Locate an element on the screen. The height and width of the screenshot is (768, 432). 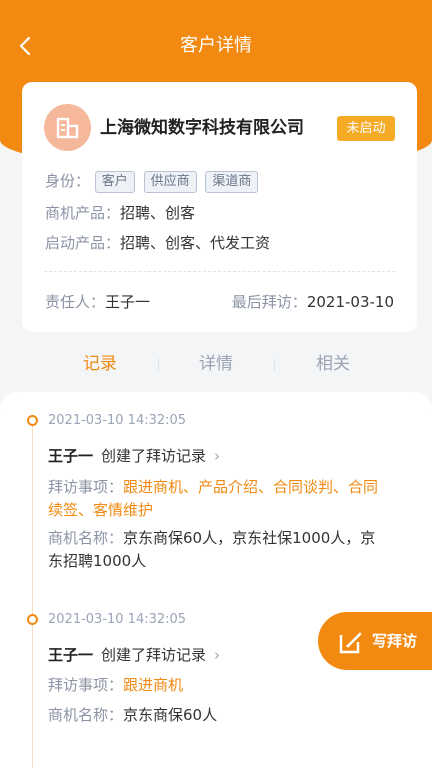
identity-tag: 客户 is located at coordinates (114, 181).